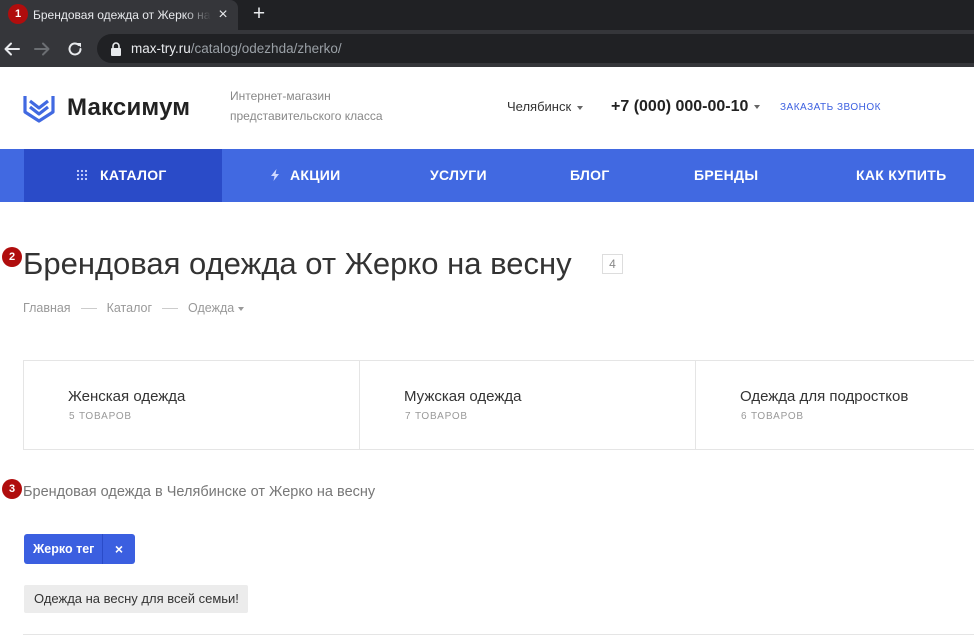 Image resolution: width=974 pixels, height=639 pixels. I want to click on browser-tab: Брендовая одежда от Жерко на весну ×, so click(119, 15).